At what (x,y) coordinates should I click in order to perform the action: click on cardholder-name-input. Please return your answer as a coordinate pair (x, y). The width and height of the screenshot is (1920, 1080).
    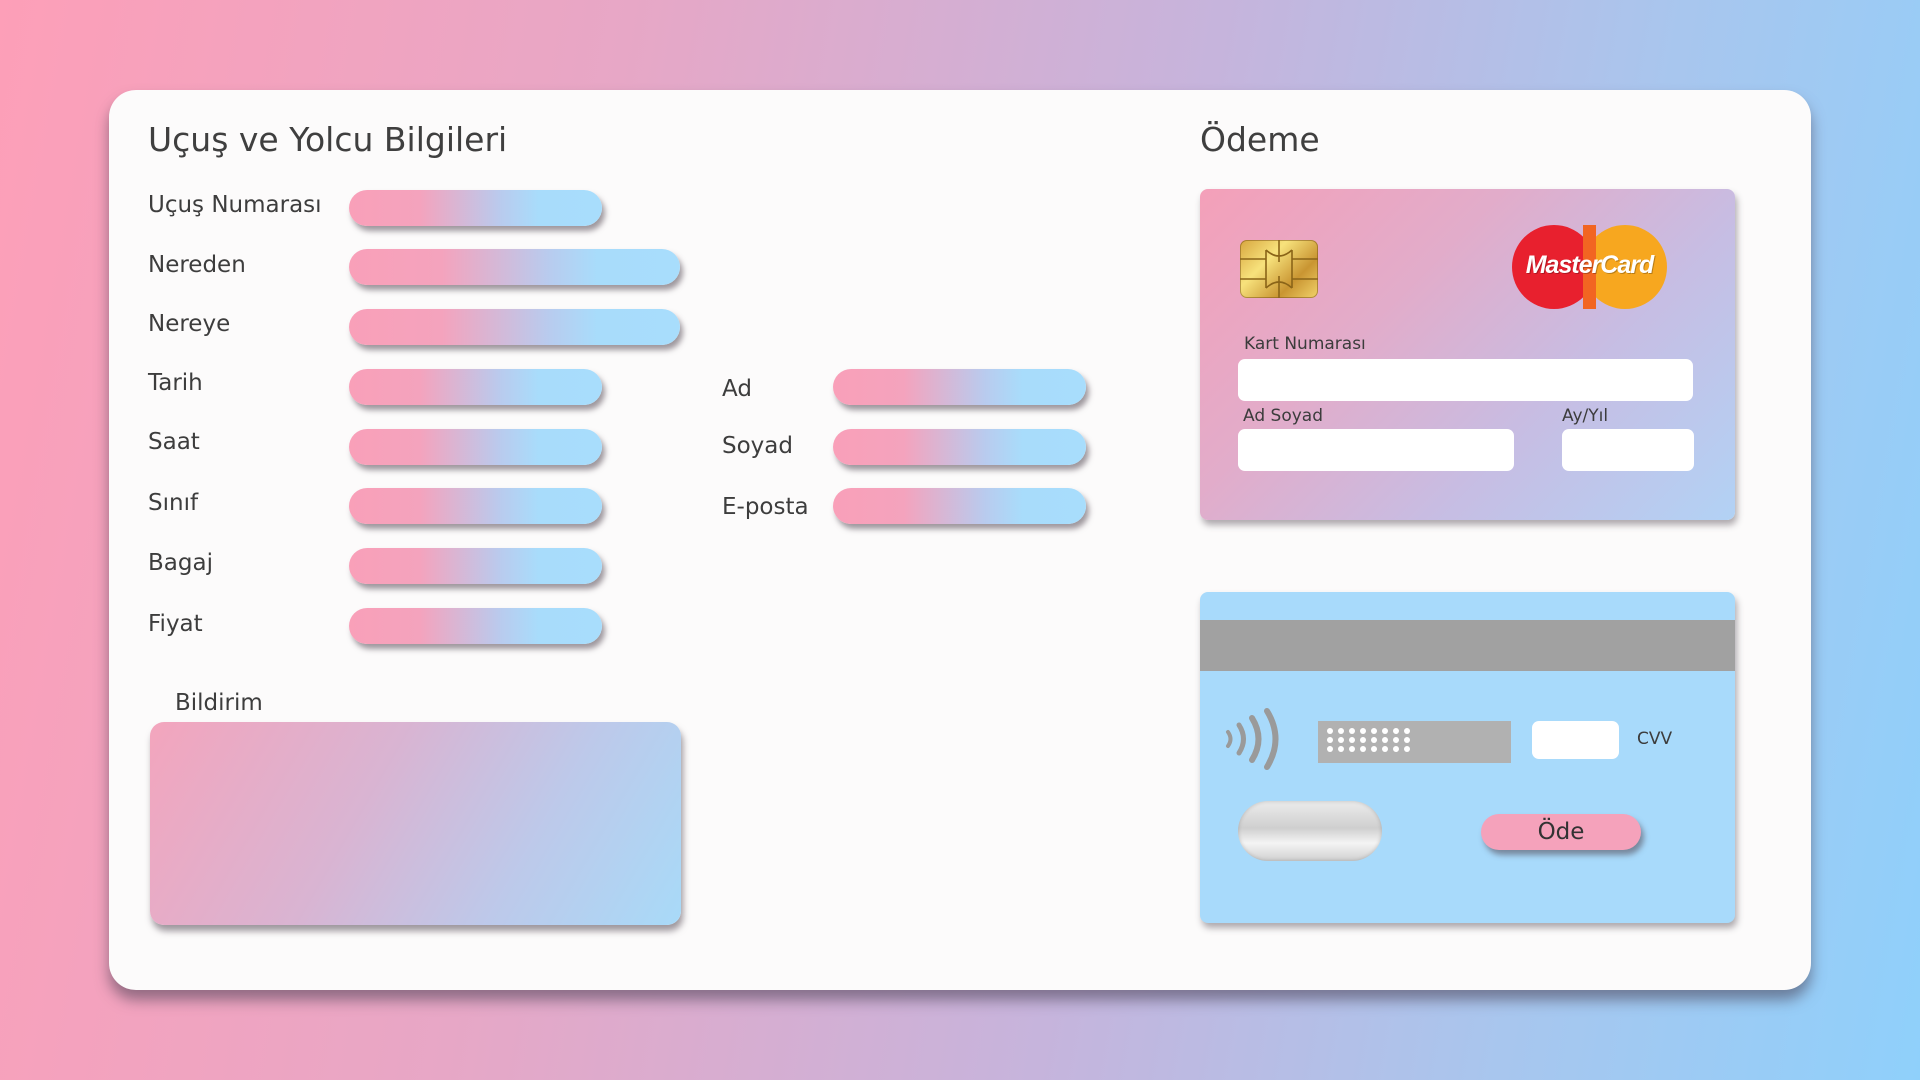
    Looking at the image, I should click on (1376, 450).